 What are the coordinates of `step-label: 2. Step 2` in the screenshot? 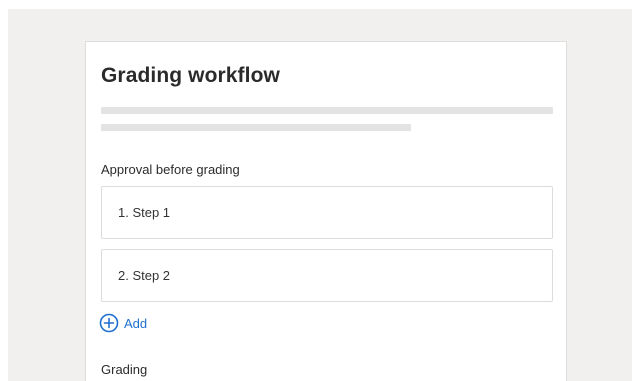 It's located at (144, 275).